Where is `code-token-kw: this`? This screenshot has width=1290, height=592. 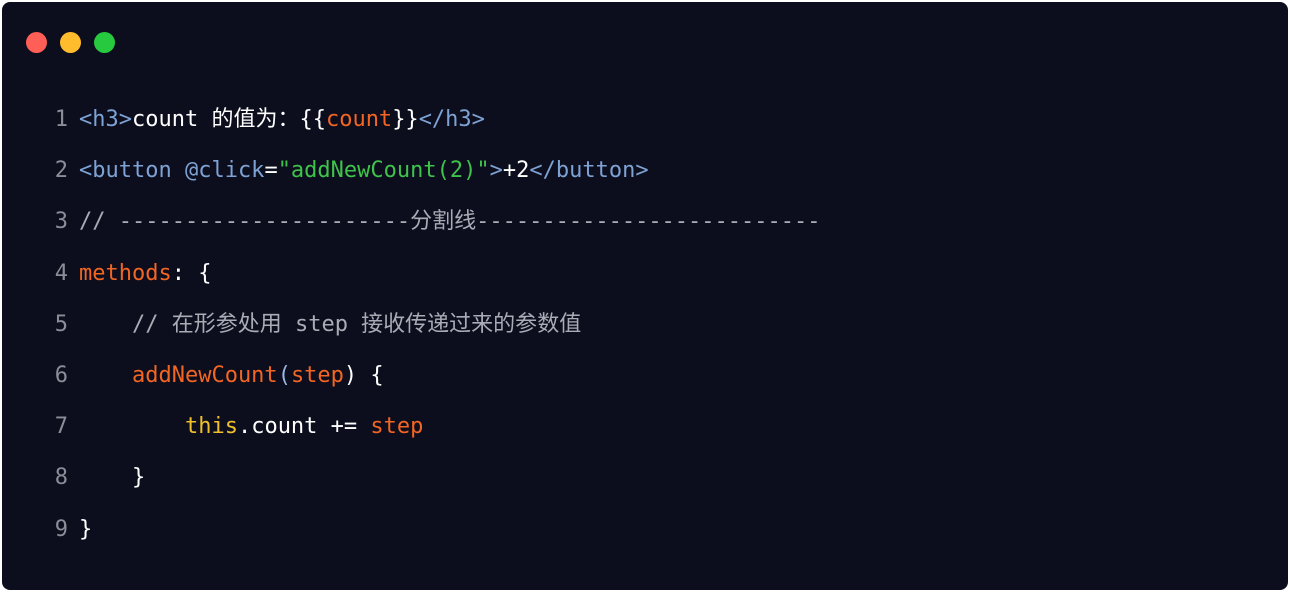
code-token-kw: this is located at coordinates (158, 427).